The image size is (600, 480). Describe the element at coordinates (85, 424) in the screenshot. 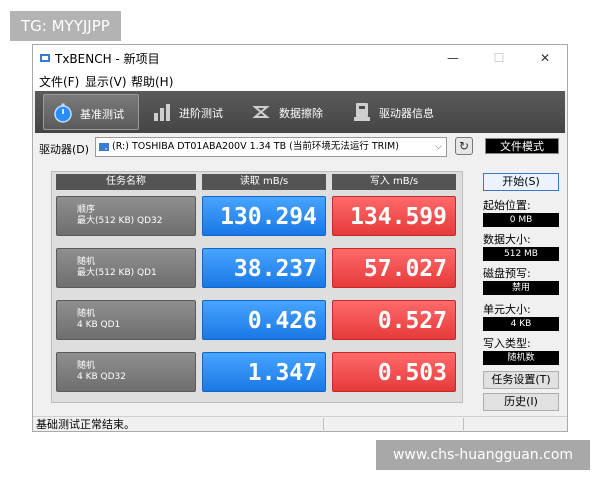

I see `status-text: 基础测试正常结束。` at that location.